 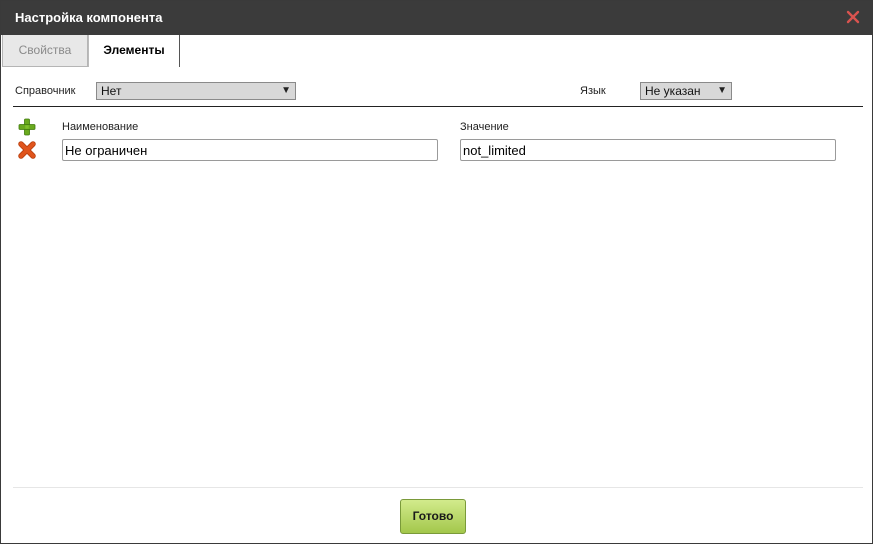 What do you see at coordinates (436, 18) in the screenshot?
I see `dialog-titlebar: Настройка компонента` at bounding box center [436, 18].